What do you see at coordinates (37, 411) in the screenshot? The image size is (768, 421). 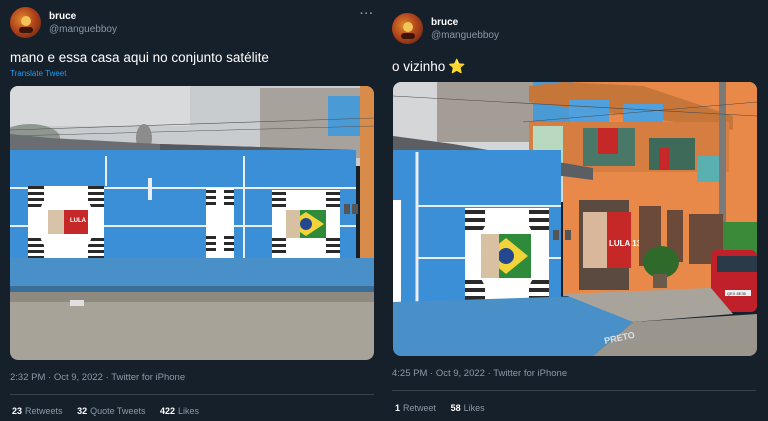 I see `retweets-stat: 23 Retweets` at bounding box center [37, 411].